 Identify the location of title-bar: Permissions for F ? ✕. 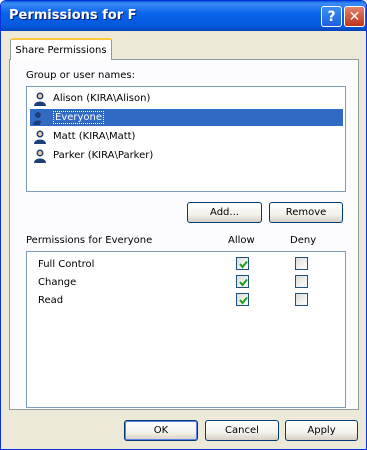
(183, 16).